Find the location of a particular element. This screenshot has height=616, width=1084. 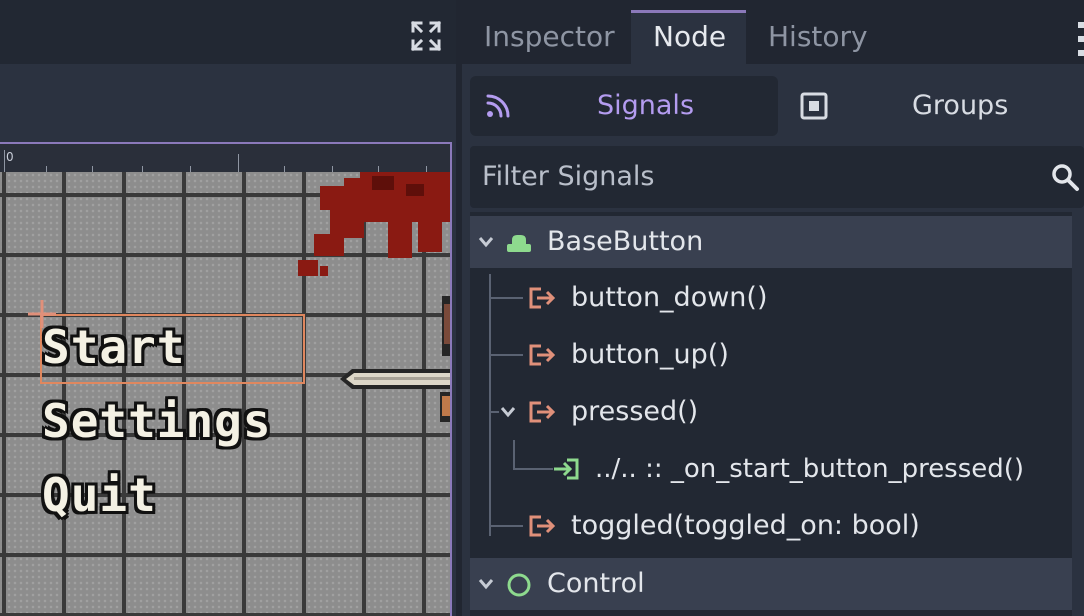

connection-row: ../.. :: _on_start_button_pressed() is located at coordinates (771, 469).